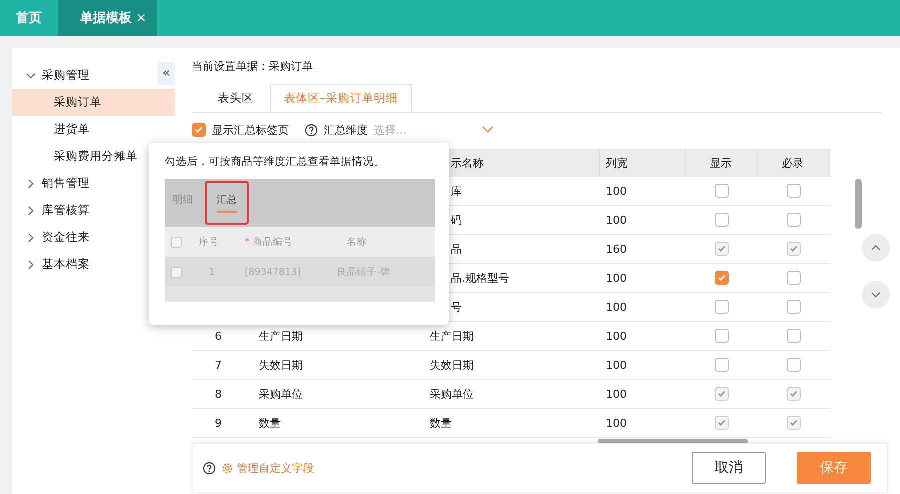 Image resolution: width=900 pixels, height=494 pixels. Describe the element at coordinates (729, 468) in the screenshot. I see `cancel-button: 取消` at that location.